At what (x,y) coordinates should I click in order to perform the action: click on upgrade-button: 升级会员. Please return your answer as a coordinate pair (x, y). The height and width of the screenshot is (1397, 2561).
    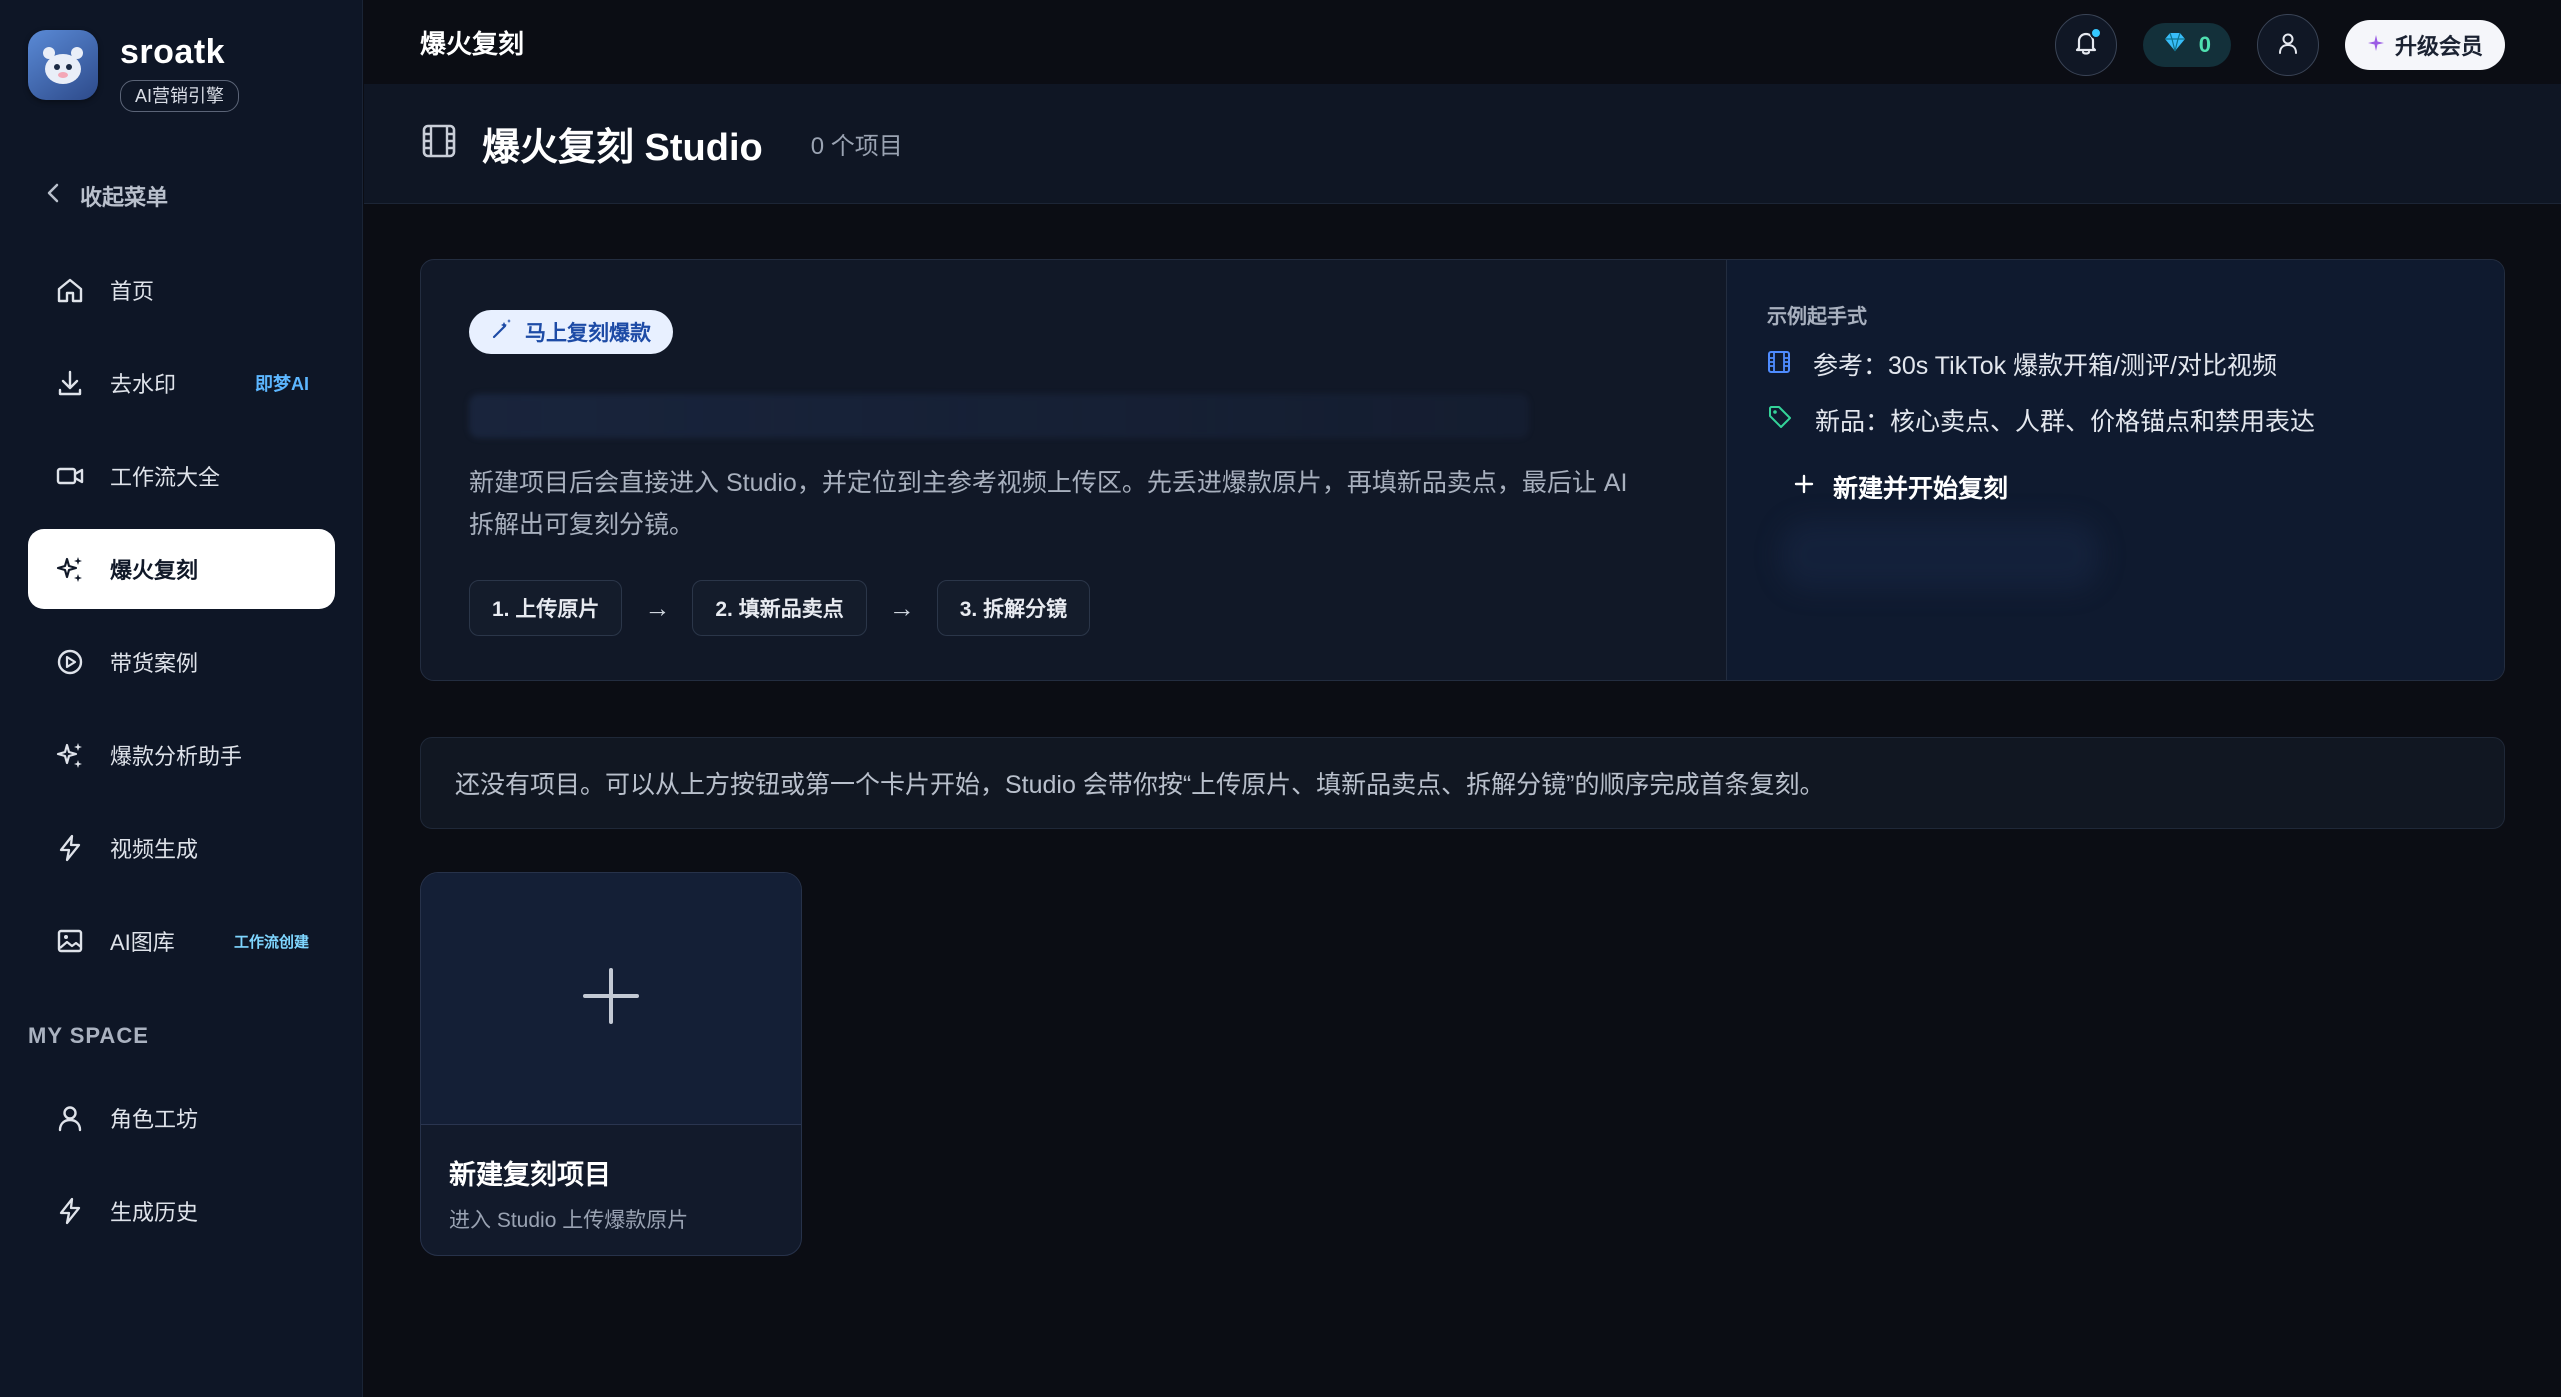
    Looking at the image, I should click on (2424, 45).